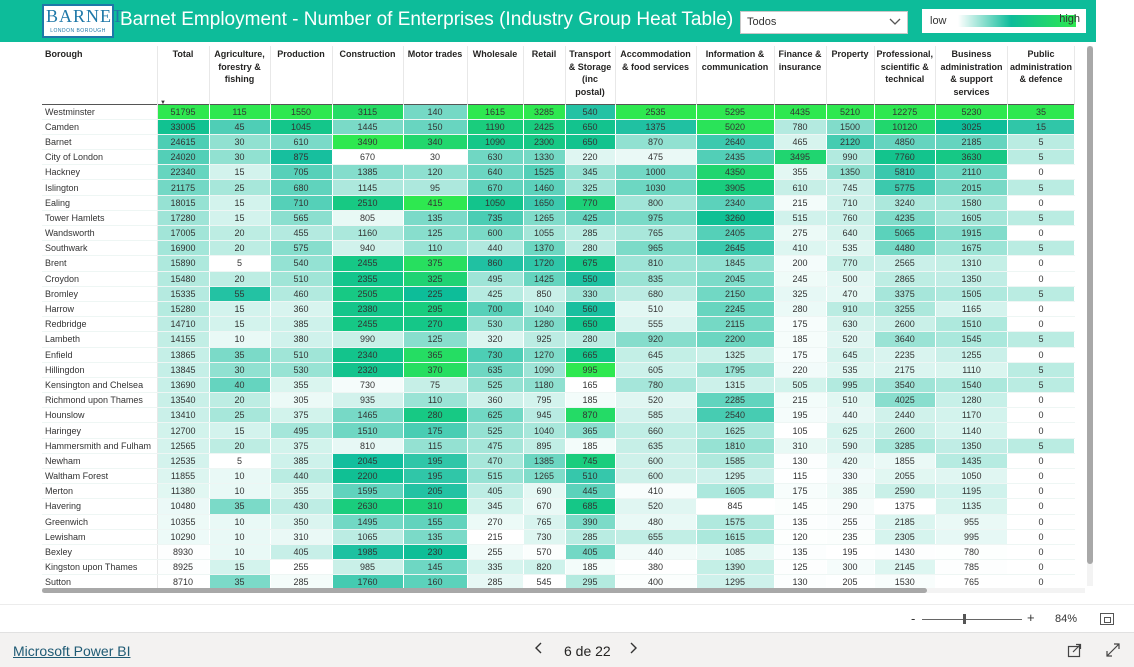  Describe the element at coordinates (100, 522) in the screenshot. I see `borough-cell: Greenwich` at that location.